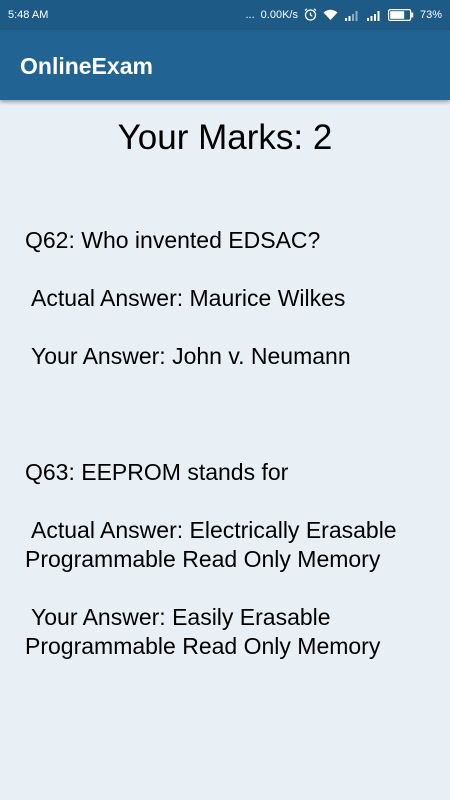  Describe the element at coordinates (157, 472) in the screenshot. I see `question-text: Q63: EEPROM stands for` at that location.